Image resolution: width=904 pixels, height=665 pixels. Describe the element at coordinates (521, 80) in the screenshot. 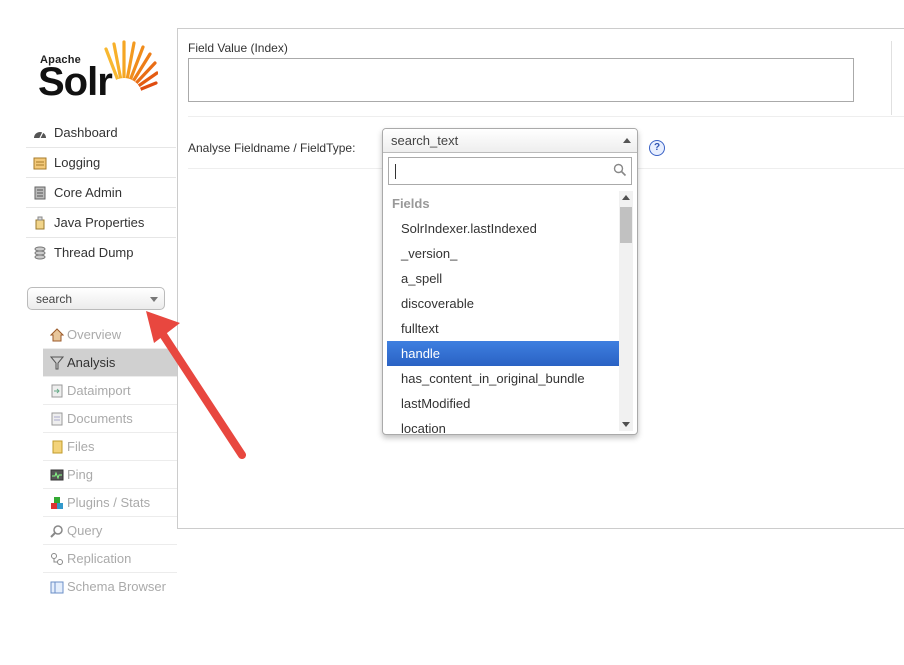

I see `field-value-textarea` at that location.